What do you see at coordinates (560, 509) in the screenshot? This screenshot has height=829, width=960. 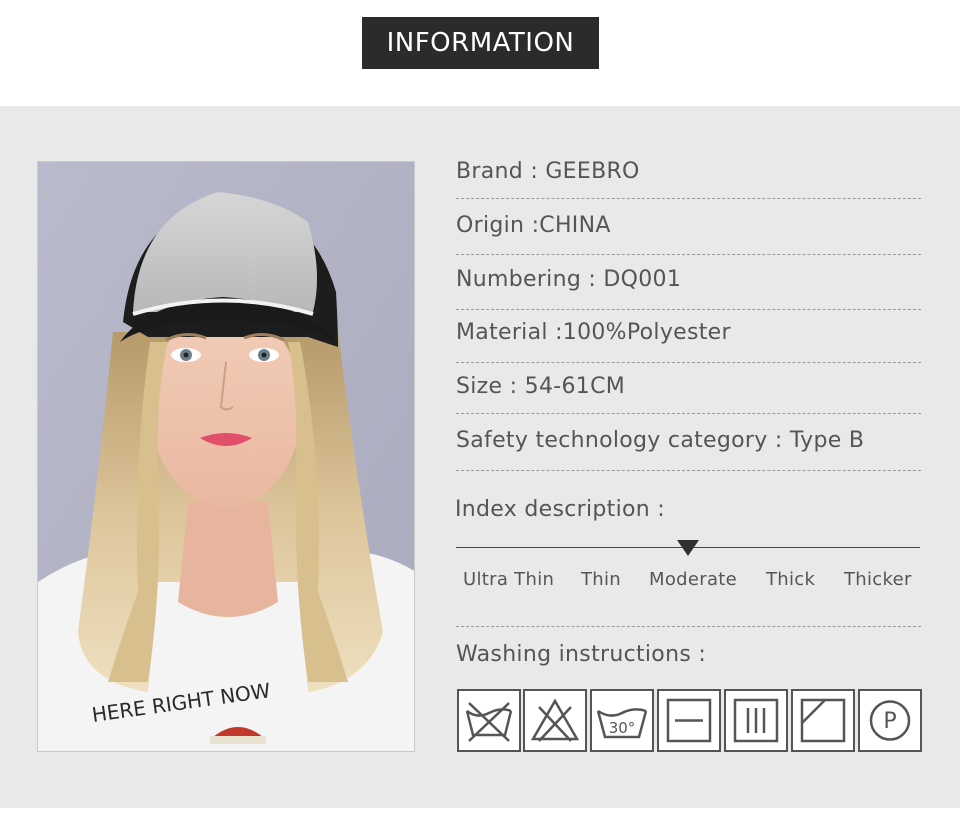 I see `index-description-title: Index description :` at bounding box center [560, 509].